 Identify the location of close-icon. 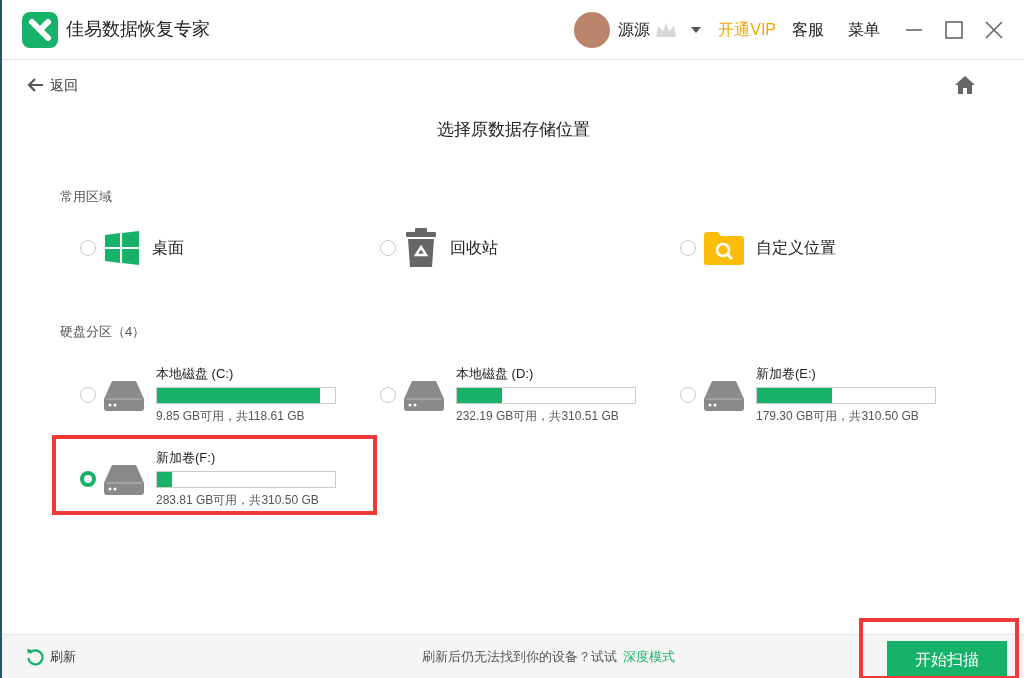
(994, 29).